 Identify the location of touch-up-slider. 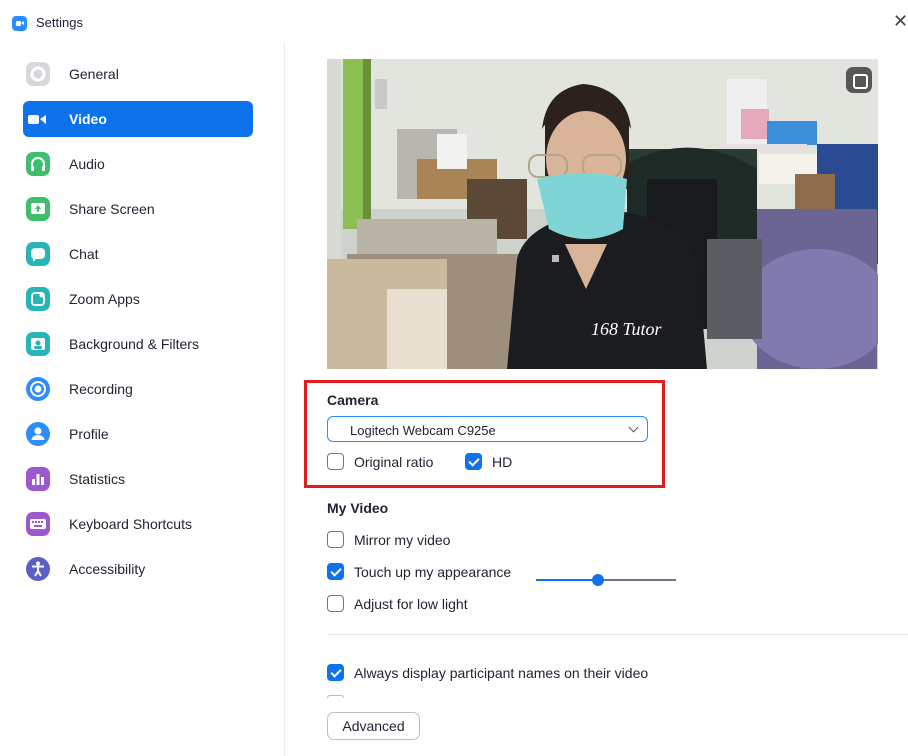
(606, 580).